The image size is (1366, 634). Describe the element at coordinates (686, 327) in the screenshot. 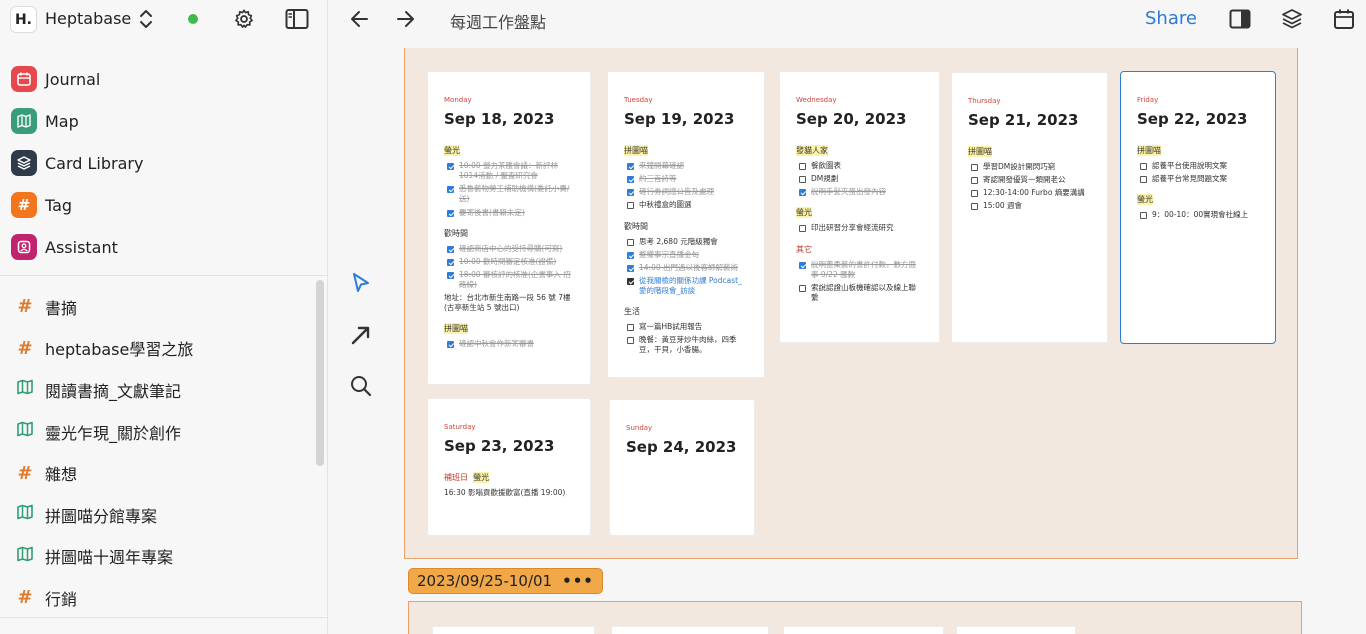

I see `todo-item: 寫一篇HB試用報告` at that location.